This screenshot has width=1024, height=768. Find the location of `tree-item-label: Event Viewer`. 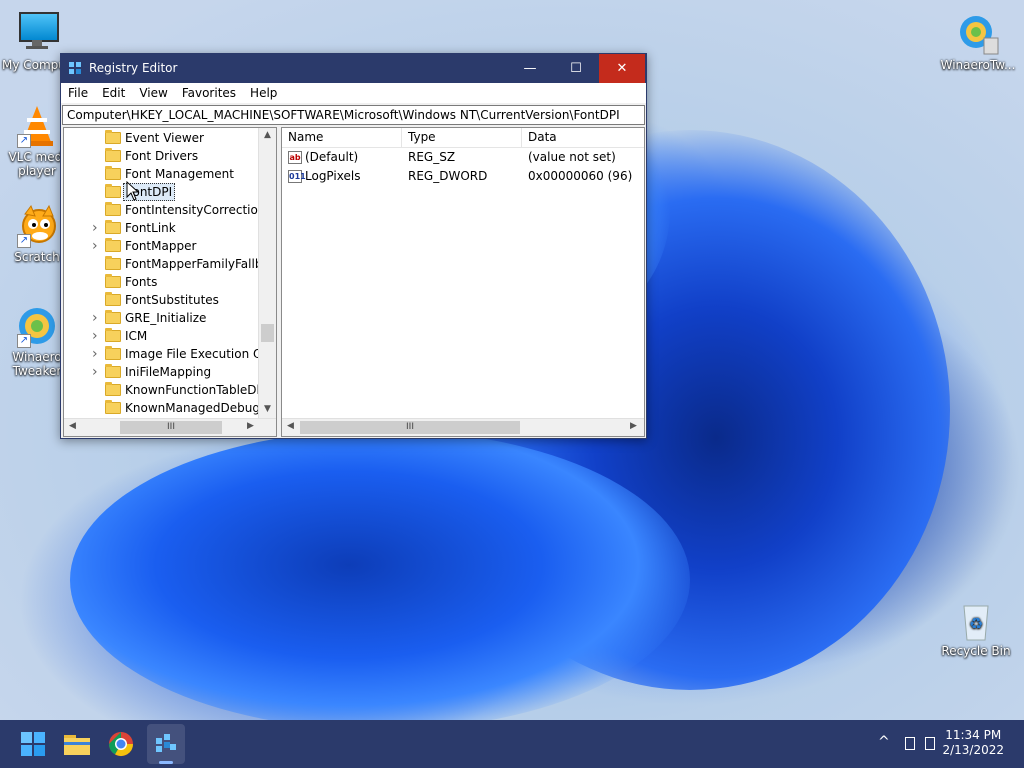

tree-item-label: Event Viewer is located at coordinates (164, 138).